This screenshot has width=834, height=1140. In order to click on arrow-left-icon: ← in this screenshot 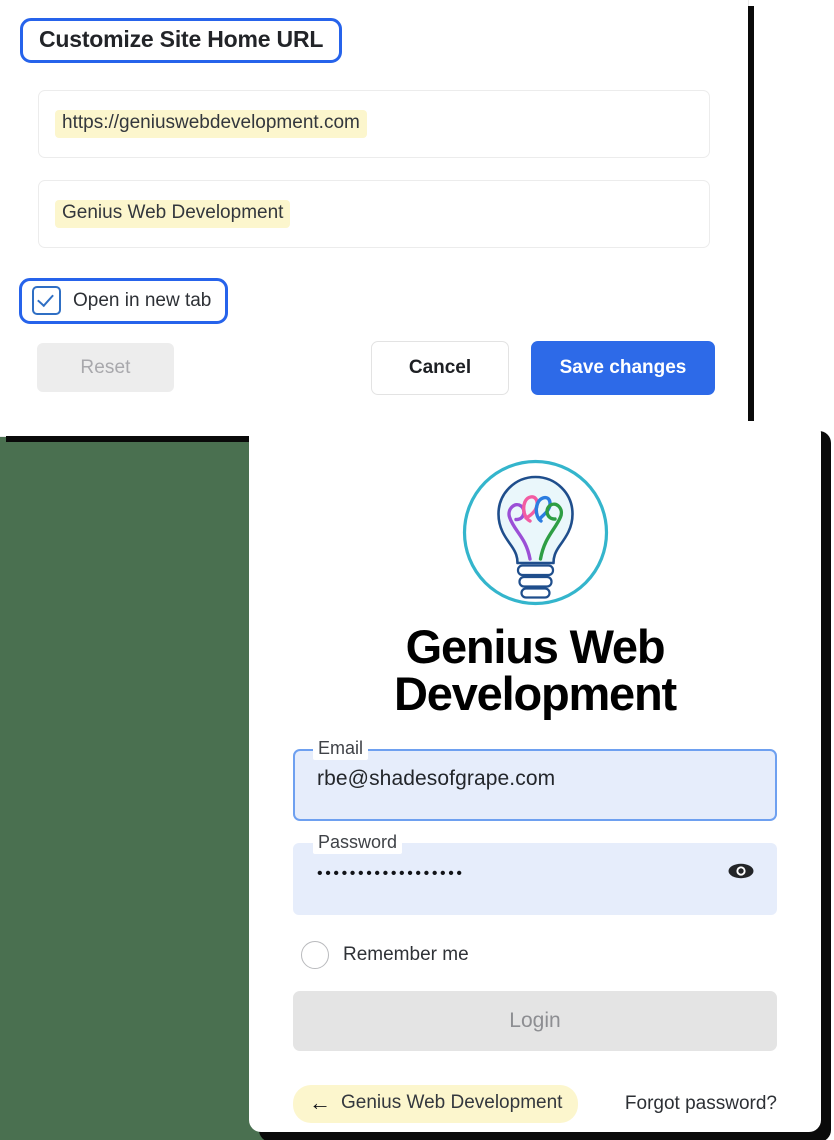, I will do `click(320, 1102)`.